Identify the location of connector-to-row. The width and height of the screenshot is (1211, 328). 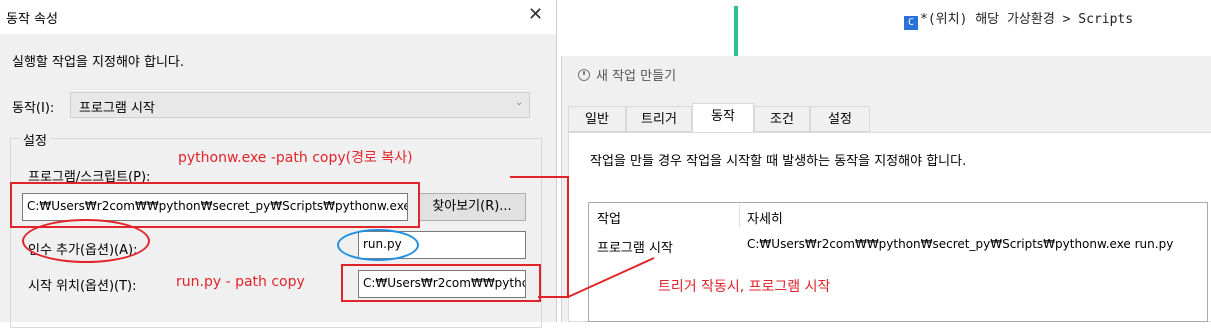
(611, 277).